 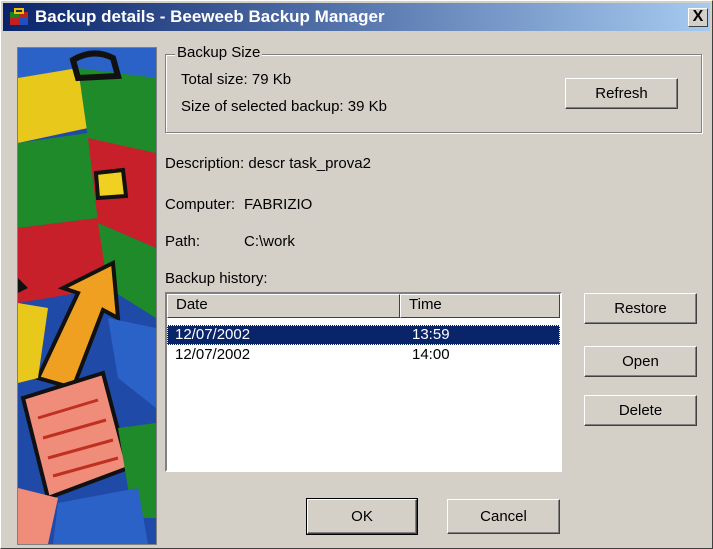 I want to click on open-button: Open, so click(x=640, y=361).